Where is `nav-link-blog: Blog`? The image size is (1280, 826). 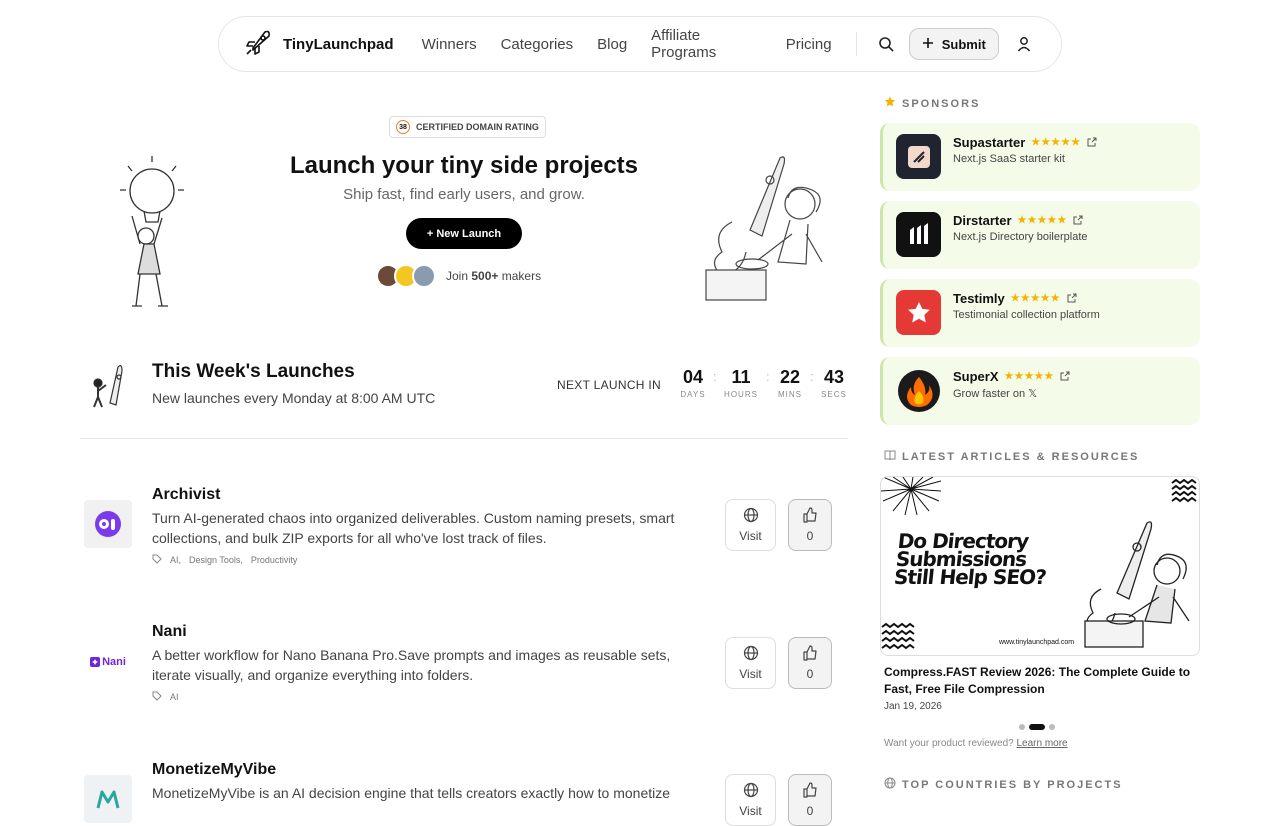
nav-link-blog: Blog is located at coordinates (612, 44).